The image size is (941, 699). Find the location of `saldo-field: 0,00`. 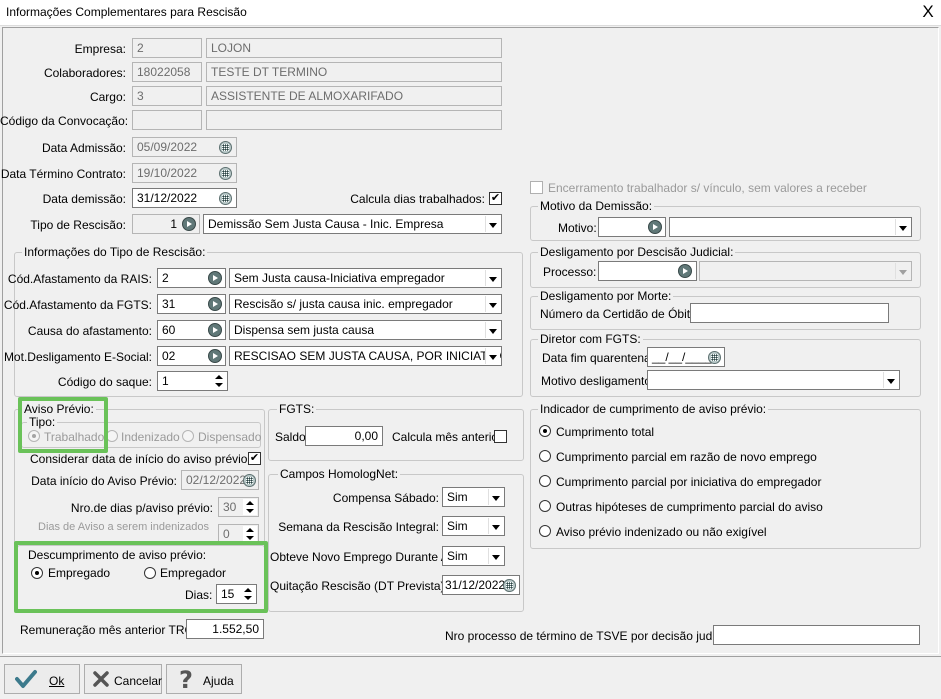

saldo-field: 0,00 is located at coordinates (344, 436).